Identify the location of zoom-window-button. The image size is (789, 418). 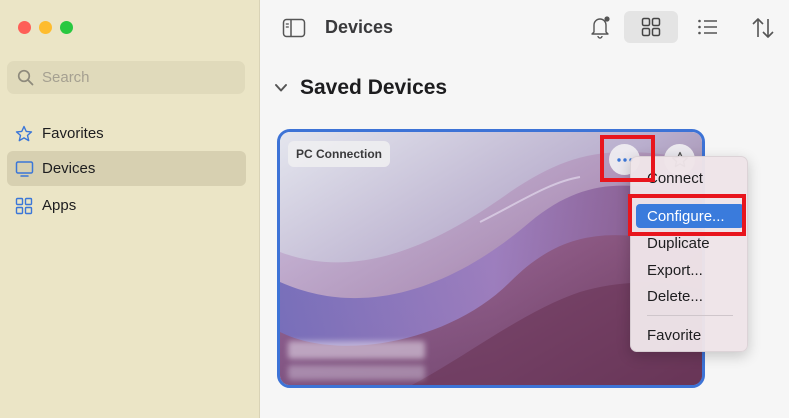
(66, 27).